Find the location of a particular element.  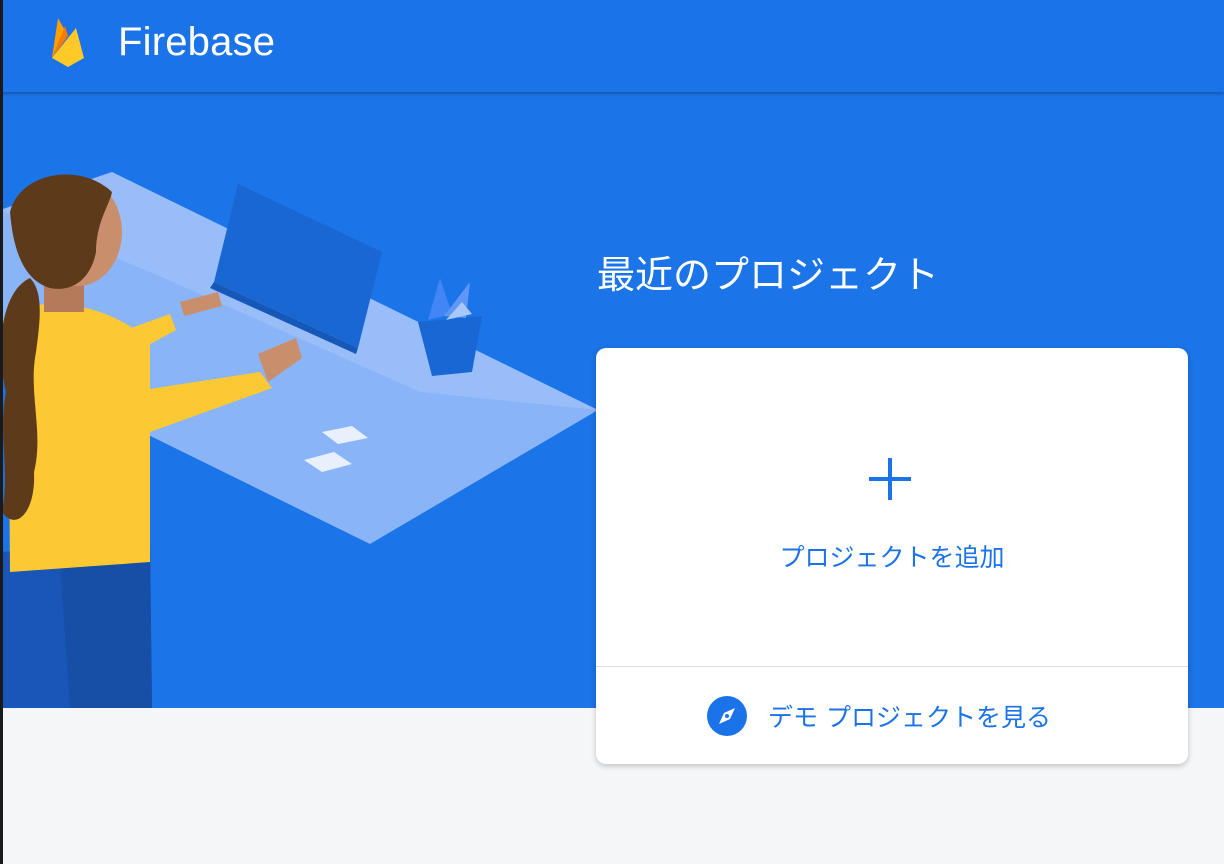

app-bar: Firebase is located at coordinates (612, 46).